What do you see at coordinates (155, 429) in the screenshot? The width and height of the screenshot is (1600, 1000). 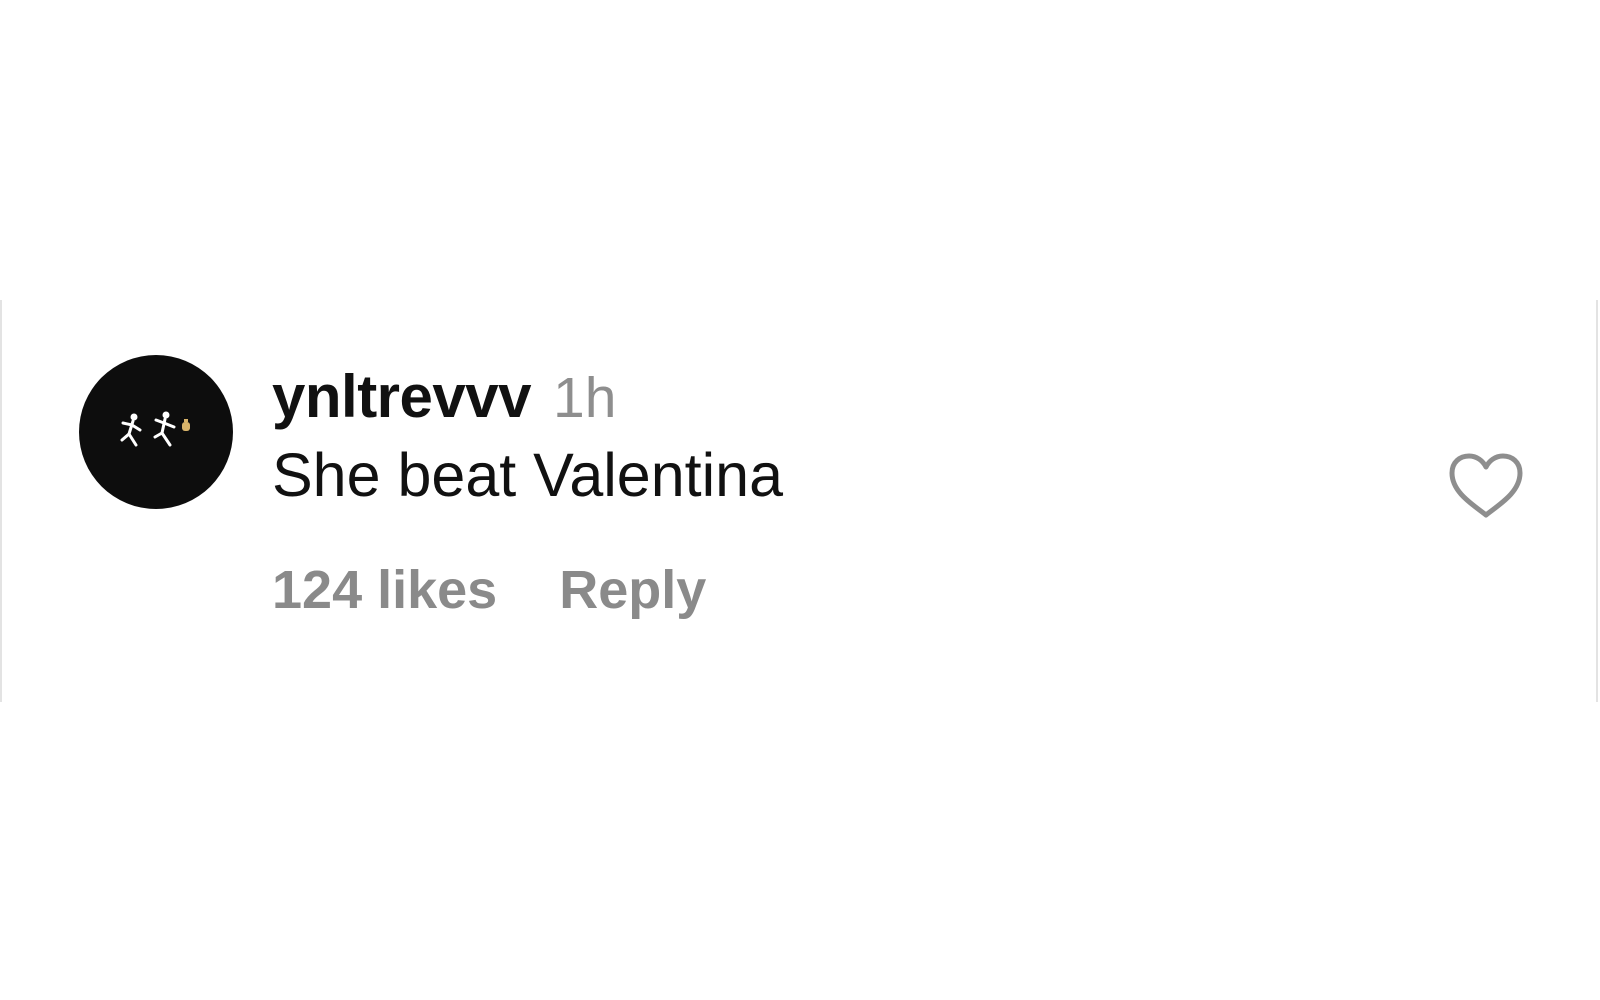 I see `running-figures-icon` at bounding box center [155, 429].